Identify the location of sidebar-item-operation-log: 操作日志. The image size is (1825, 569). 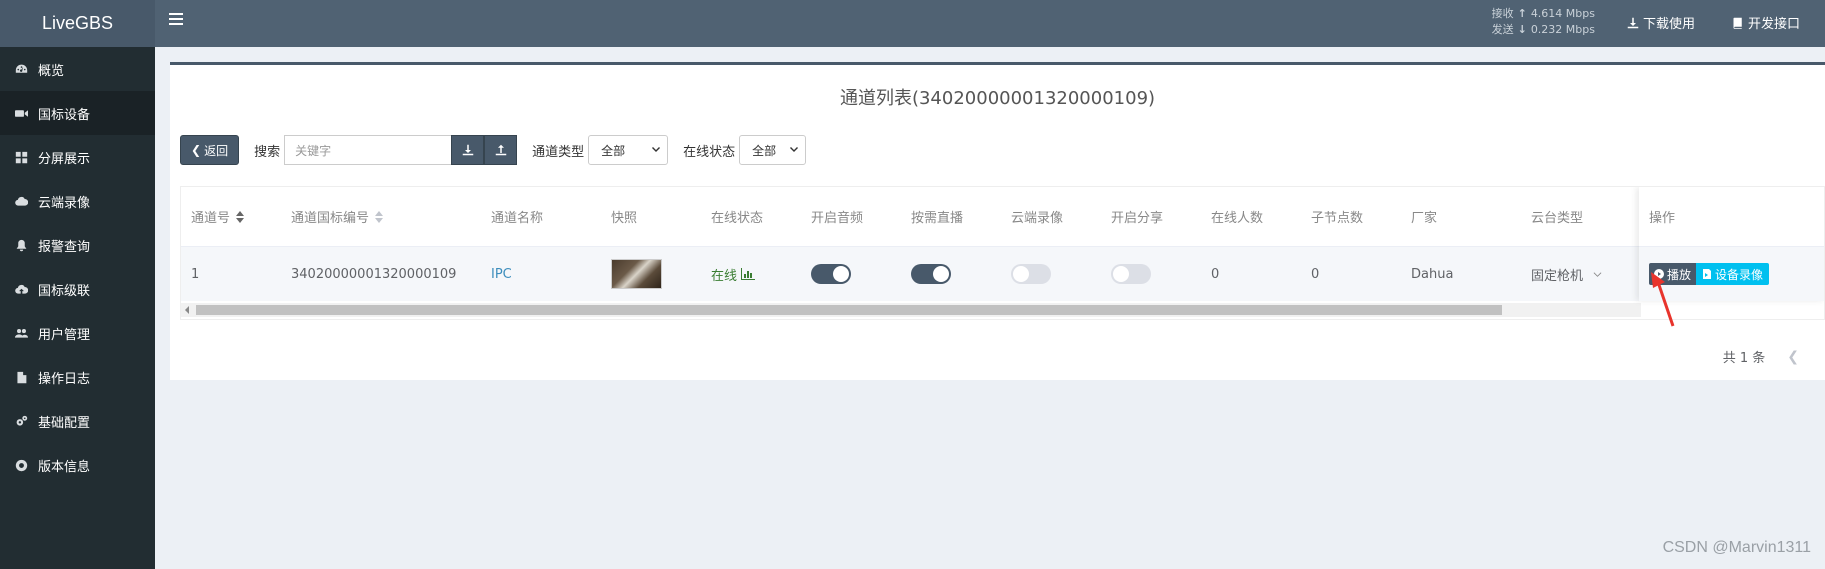
(77, 377).